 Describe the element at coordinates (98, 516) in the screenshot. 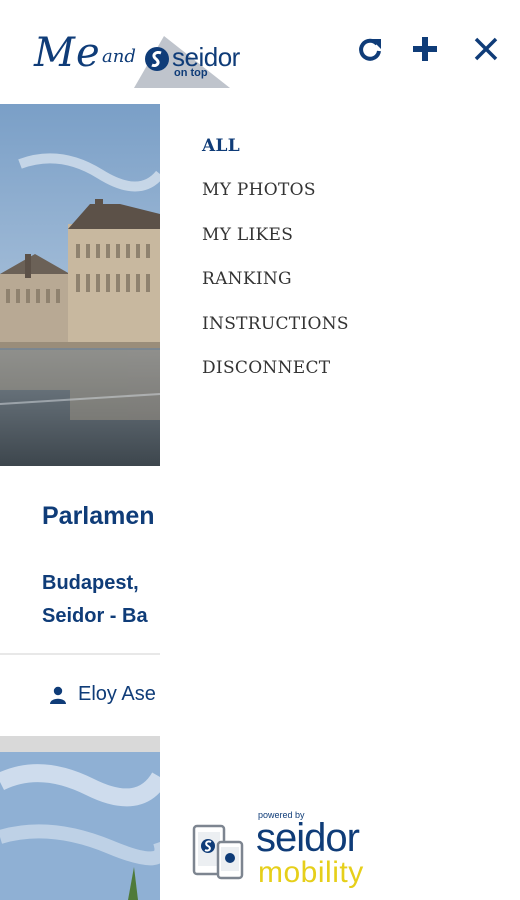

I see `photo-title: Parlamen` at that location.